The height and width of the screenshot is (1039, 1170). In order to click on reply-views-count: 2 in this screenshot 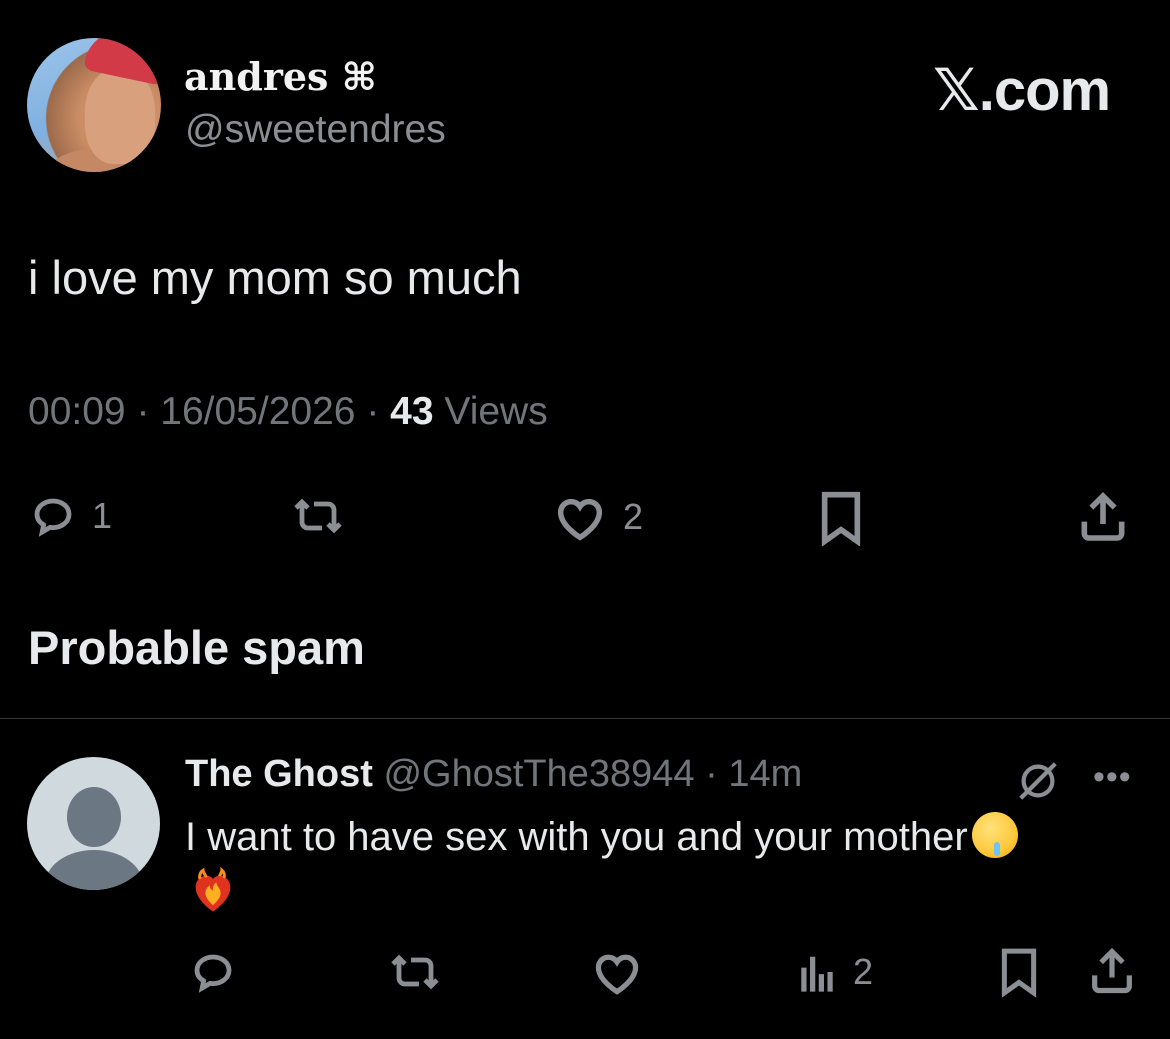, I will do `click(863, 971)`.